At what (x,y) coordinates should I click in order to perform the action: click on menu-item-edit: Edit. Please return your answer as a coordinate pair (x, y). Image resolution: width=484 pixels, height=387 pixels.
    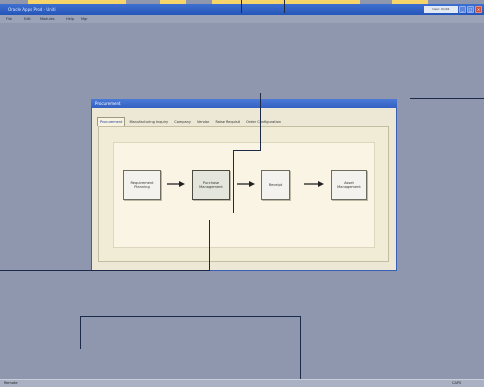
    Looking at the image, I should click on (27, 19).